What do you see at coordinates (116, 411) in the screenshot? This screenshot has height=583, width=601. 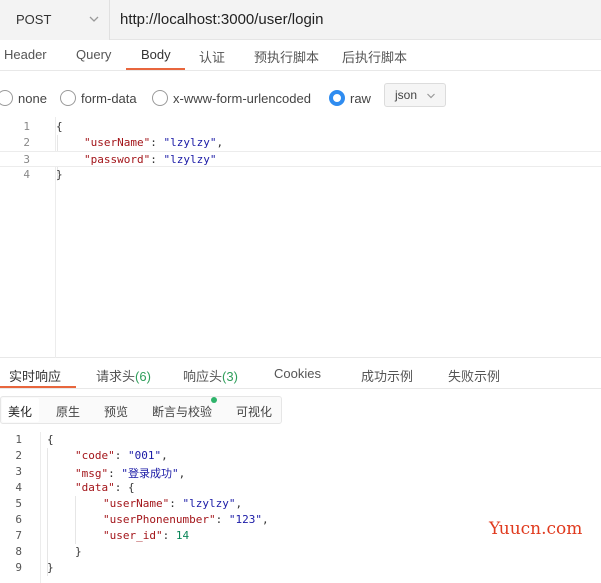 I see `view-preview: 预览` at bounding box center [116, 411].